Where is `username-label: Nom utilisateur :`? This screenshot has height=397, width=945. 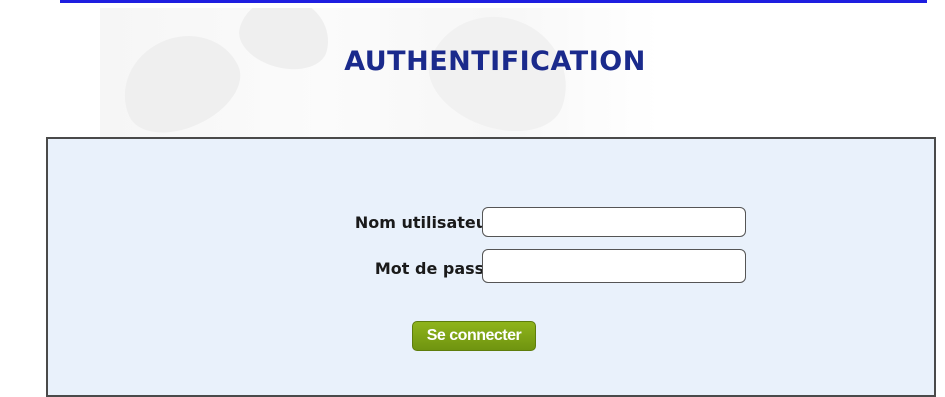
username-label: Nom utilisateur : is located at coordinates (430, 222).